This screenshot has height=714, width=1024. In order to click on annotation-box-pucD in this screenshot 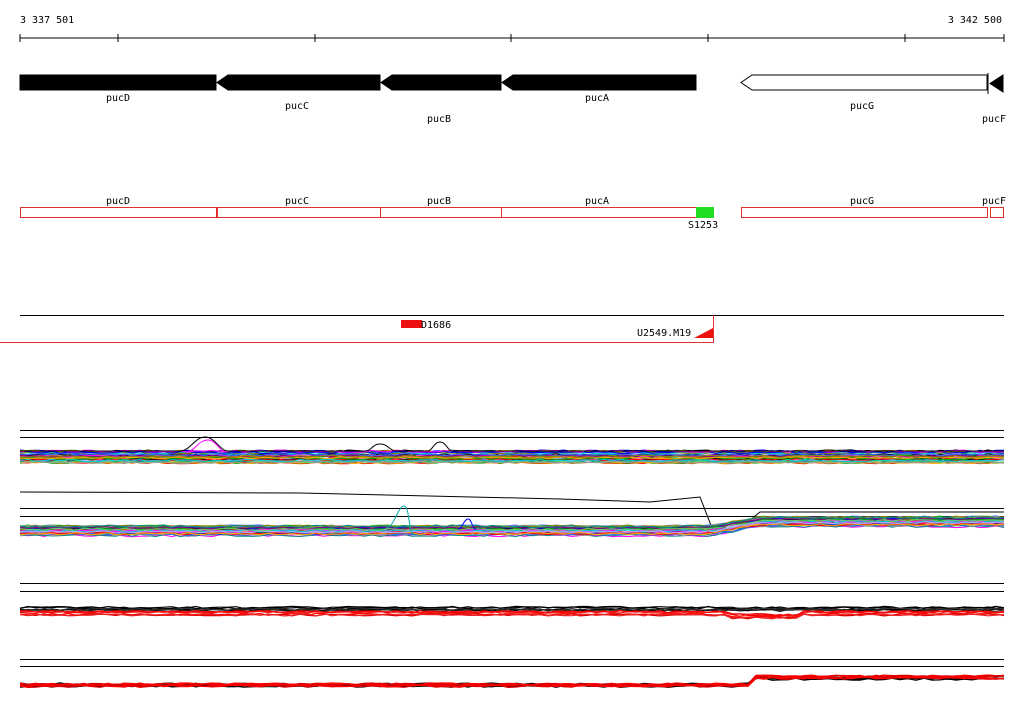, I will do `click(118, 212)`.